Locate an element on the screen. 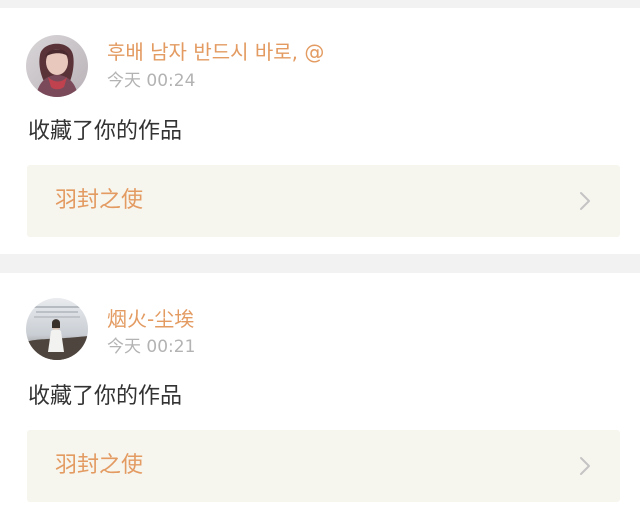  username: 후배 남자 반드시 바로, @ is located at coordinates (215, 52).